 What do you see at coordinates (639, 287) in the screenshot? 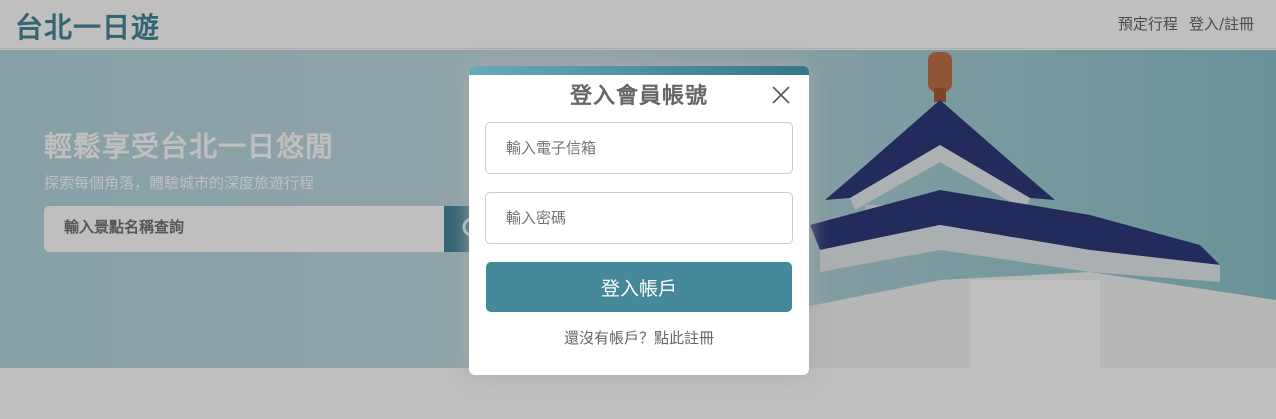
I see `login-submit-button: 登入帳戶` at bounding box center [639, 287].